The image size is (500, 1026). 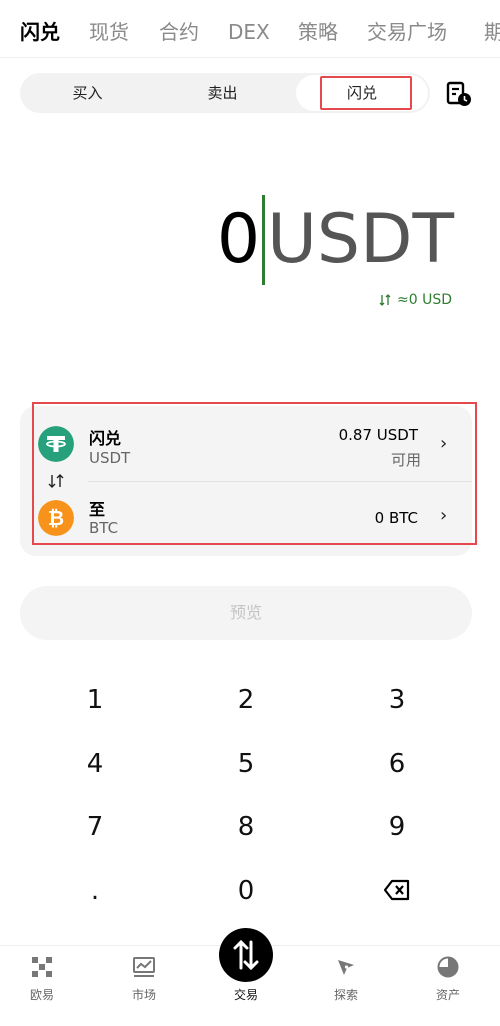 What do you see at coordinates (397, 827) in the screenshot?
I see `key-9: 9` at bounding box center [397, 827].